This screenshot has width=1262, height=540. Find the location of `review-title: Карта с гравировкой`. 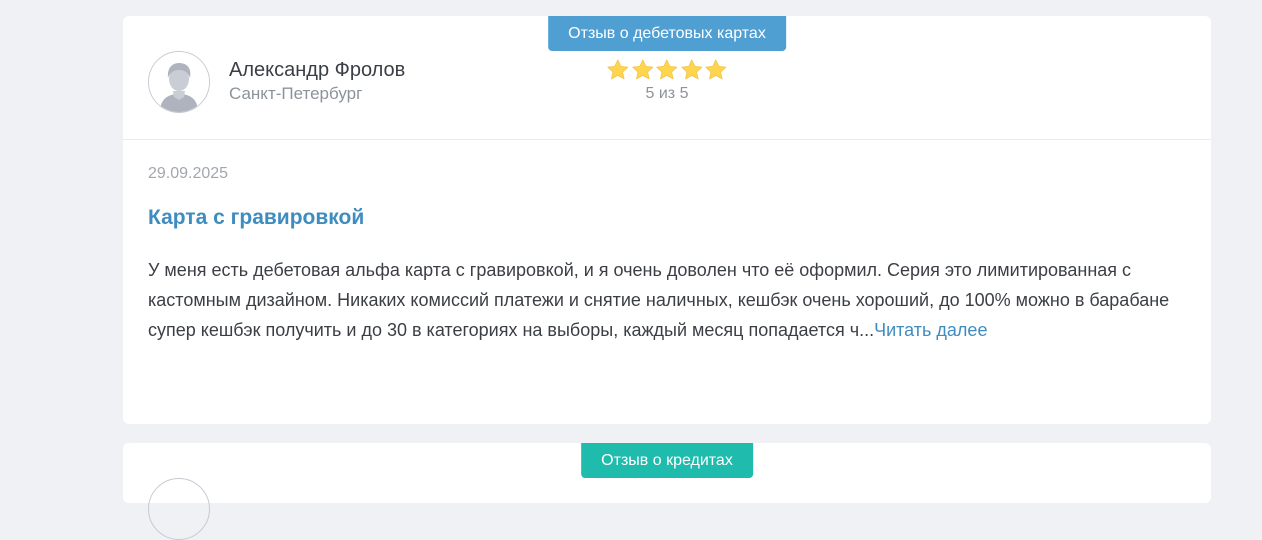

review-title: Карта с гравировкой is located at coordinates (256, 218).